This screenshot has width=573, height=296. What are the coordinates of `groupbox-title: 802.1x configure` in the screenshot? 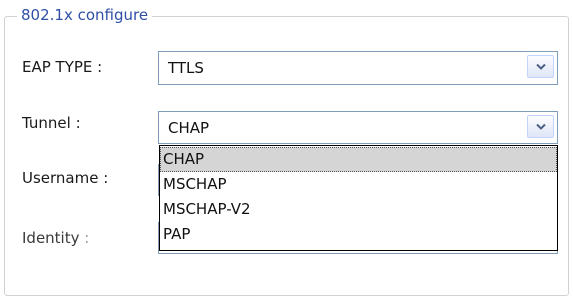 It's located at (85, 15).